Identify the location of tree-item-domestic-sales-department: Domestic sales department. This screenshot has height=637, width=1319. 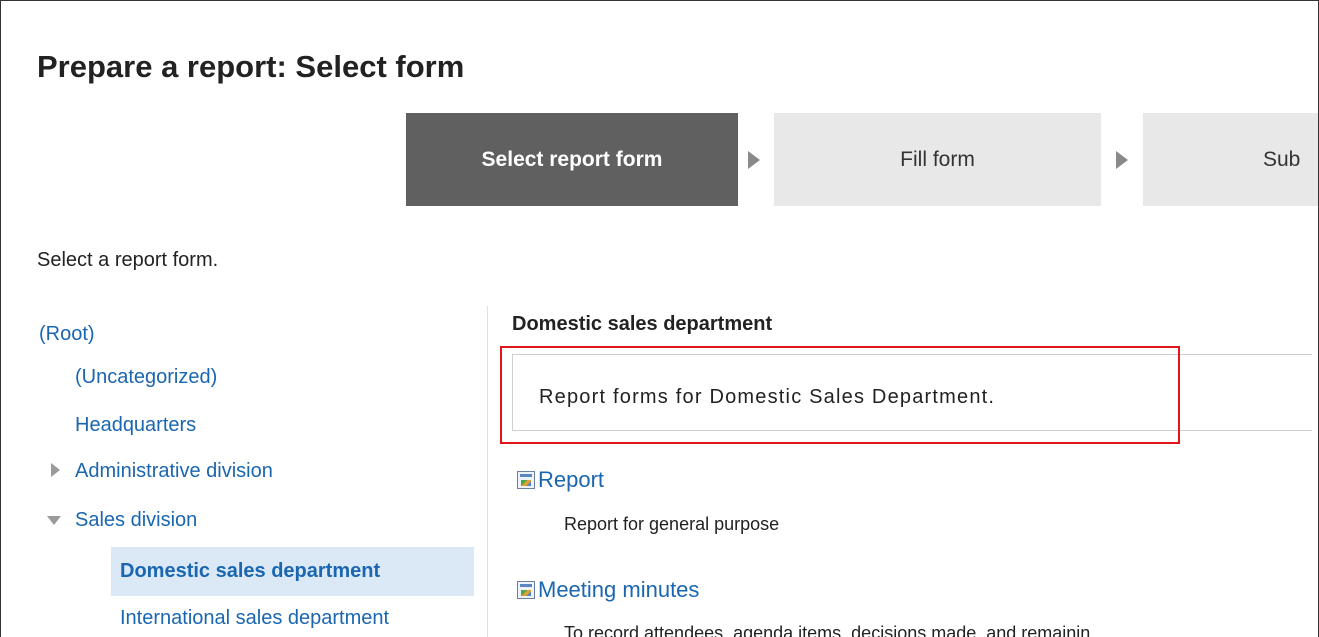
(250, 571).